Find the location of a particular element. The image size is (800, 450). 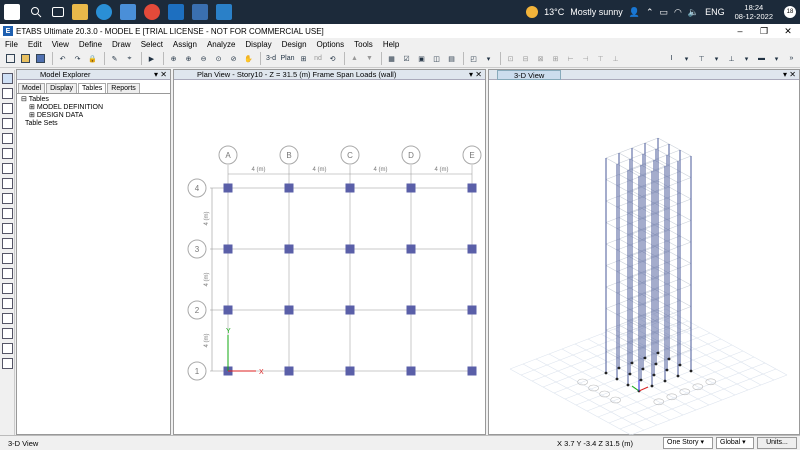

start-icon is located at coordinates (12, 12).